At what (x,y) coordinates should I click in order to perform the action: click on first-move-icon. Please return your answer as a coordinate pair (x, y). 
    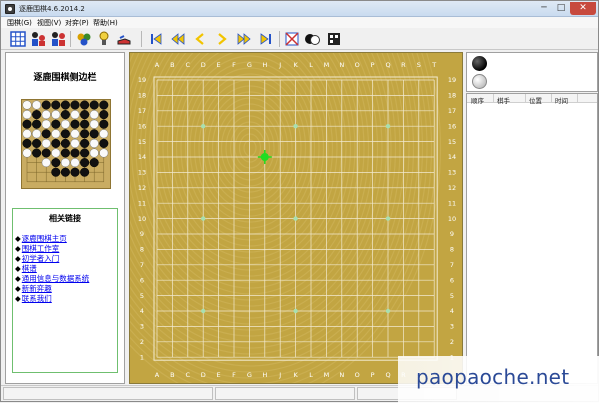
    Looking at the image, I should click on (156, 39).